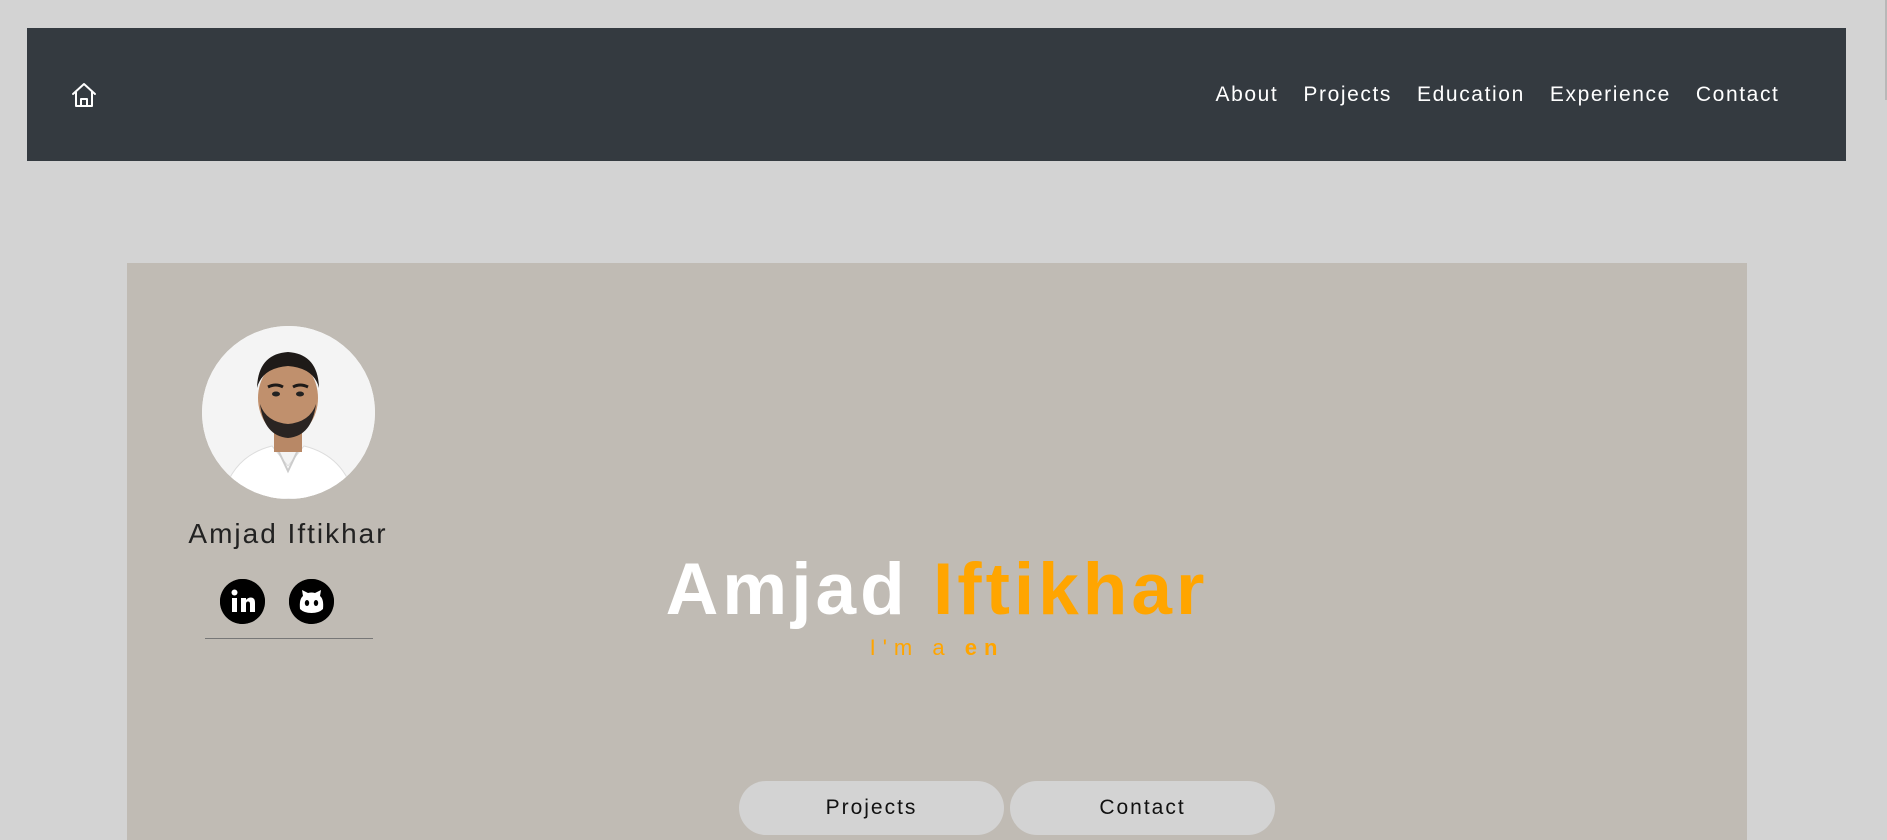 This screenshot has width=1887, height=840. I want to click on profile-name: Amjad Iftikhar, so click(288, 533).